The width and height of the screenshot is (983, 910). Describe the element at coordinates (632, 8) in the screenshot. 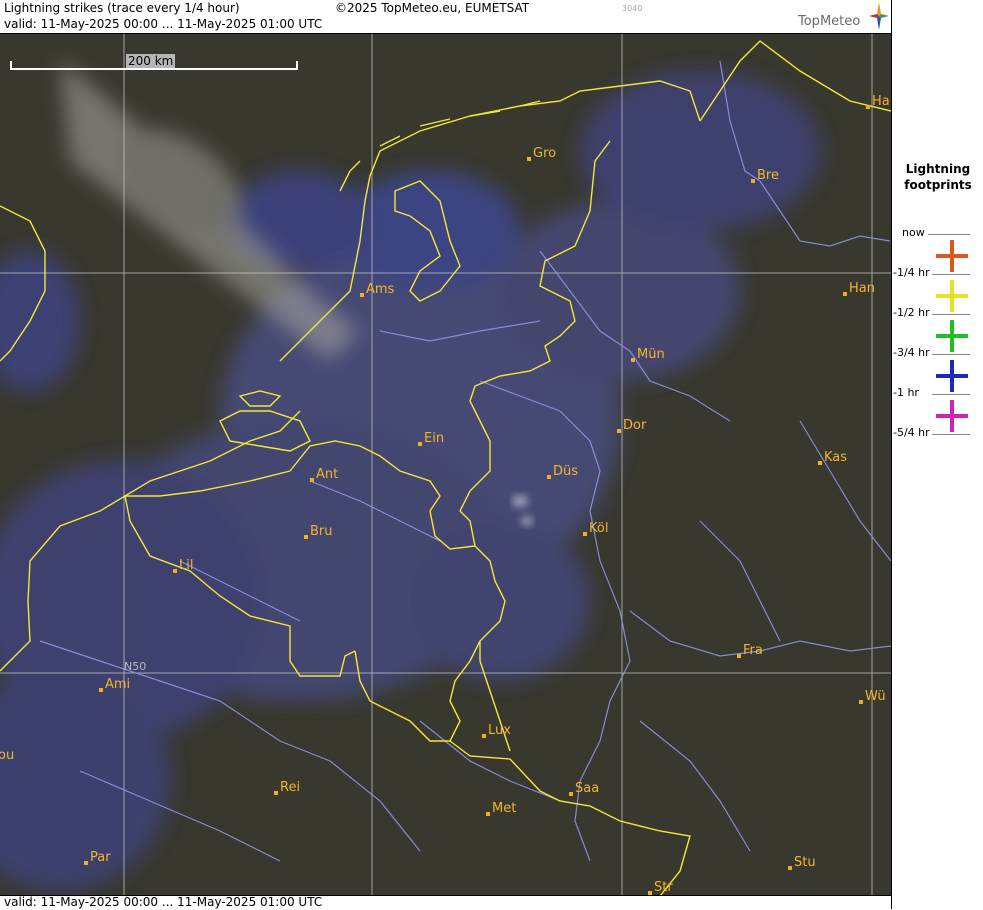

I see `map-code: 3040` at that location.